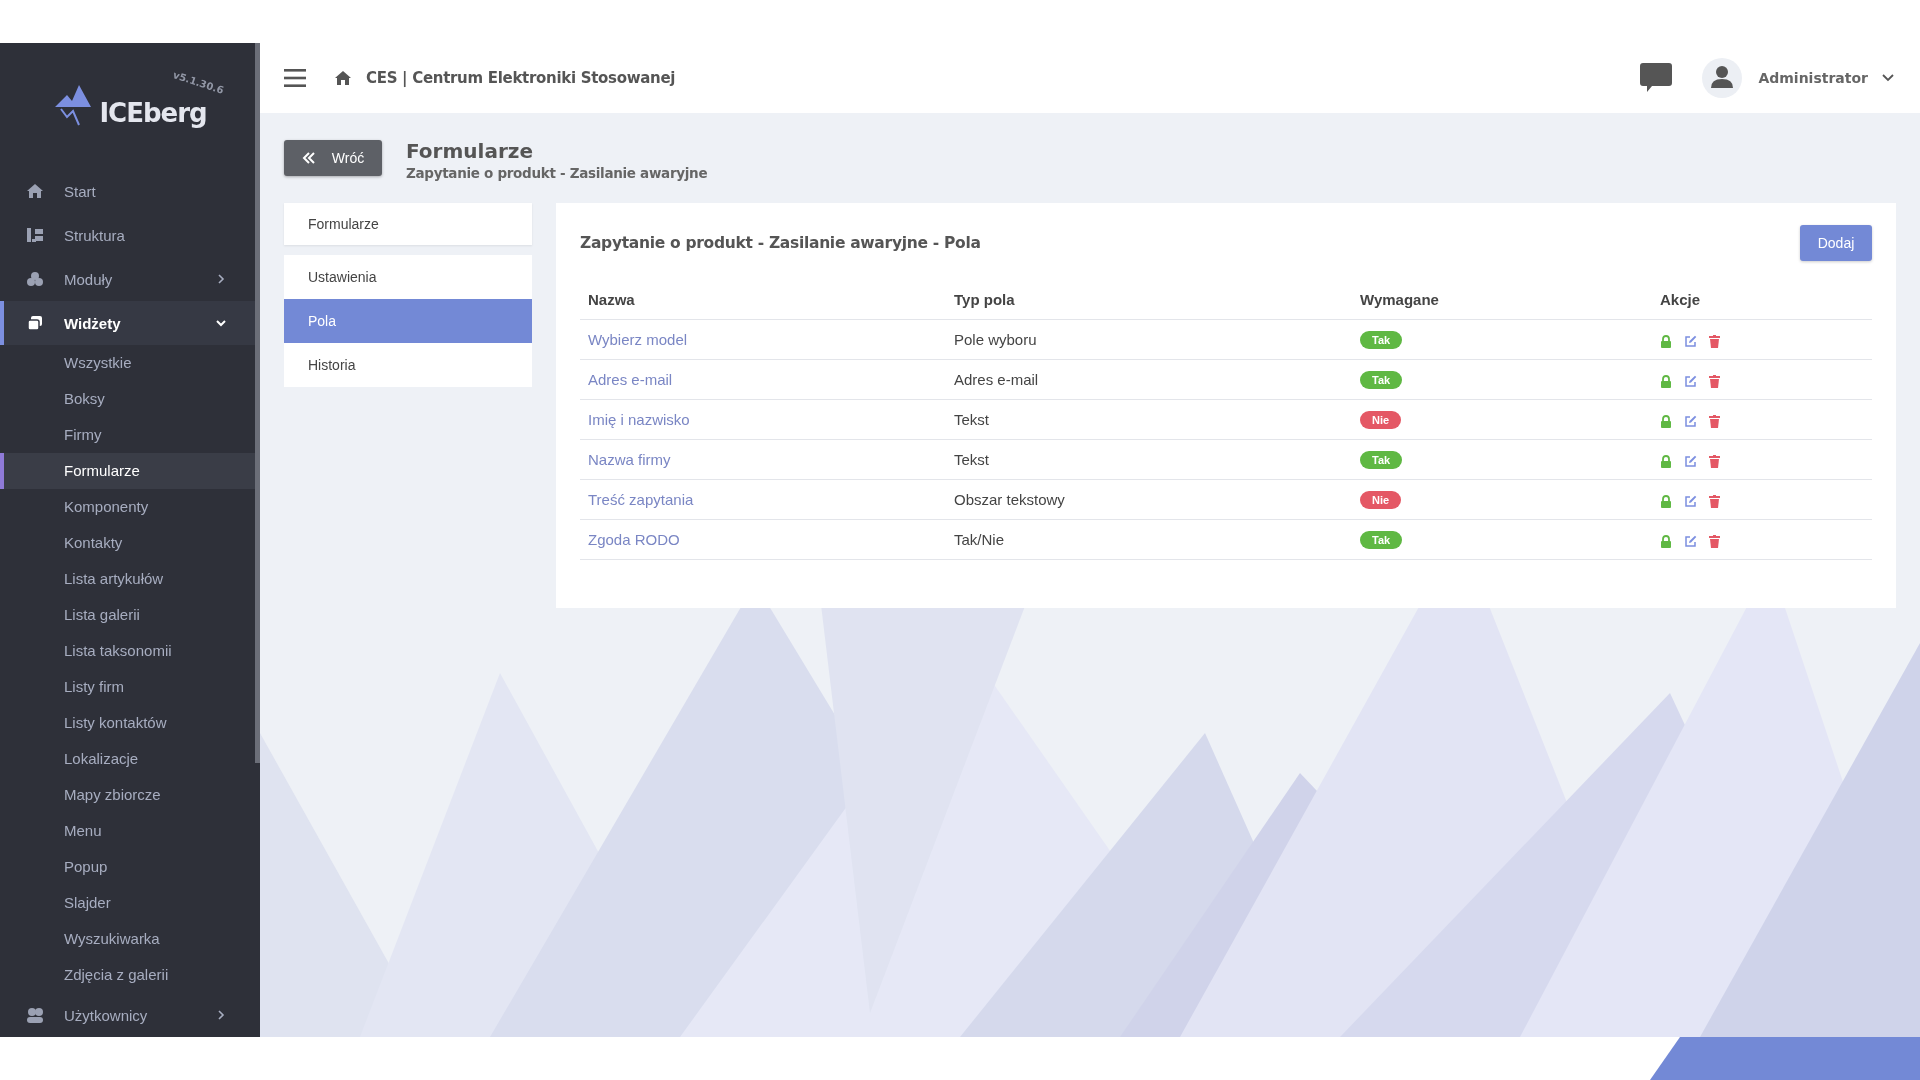  What do you see at coordinates (995, 339) in the screenshot?
I see `table-cell: Pole wyboru` at bounding box center [995, 339].